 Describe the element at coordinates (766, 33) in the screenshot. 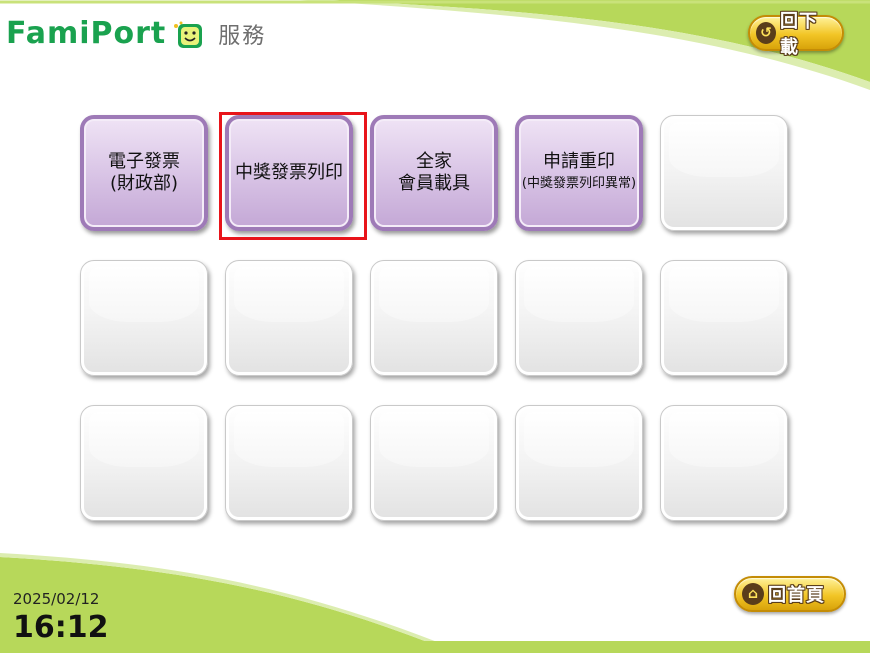

I see `back-arrow-icon: ↺` at that location.